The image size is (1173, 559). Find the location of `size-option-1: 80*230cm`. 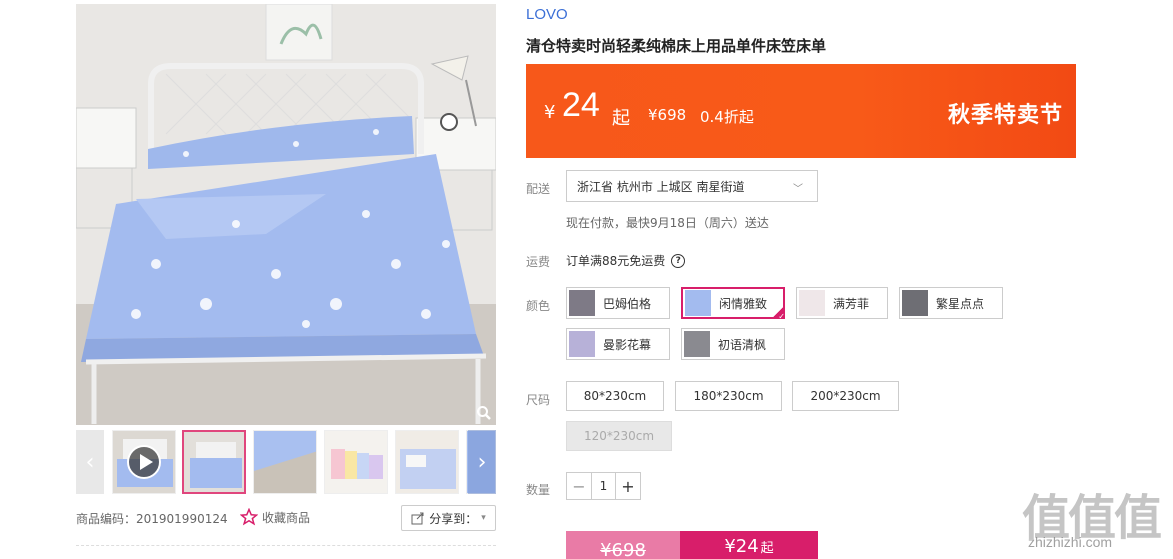

size-option-1: 80*230cm is located at coordinates (615, 396).